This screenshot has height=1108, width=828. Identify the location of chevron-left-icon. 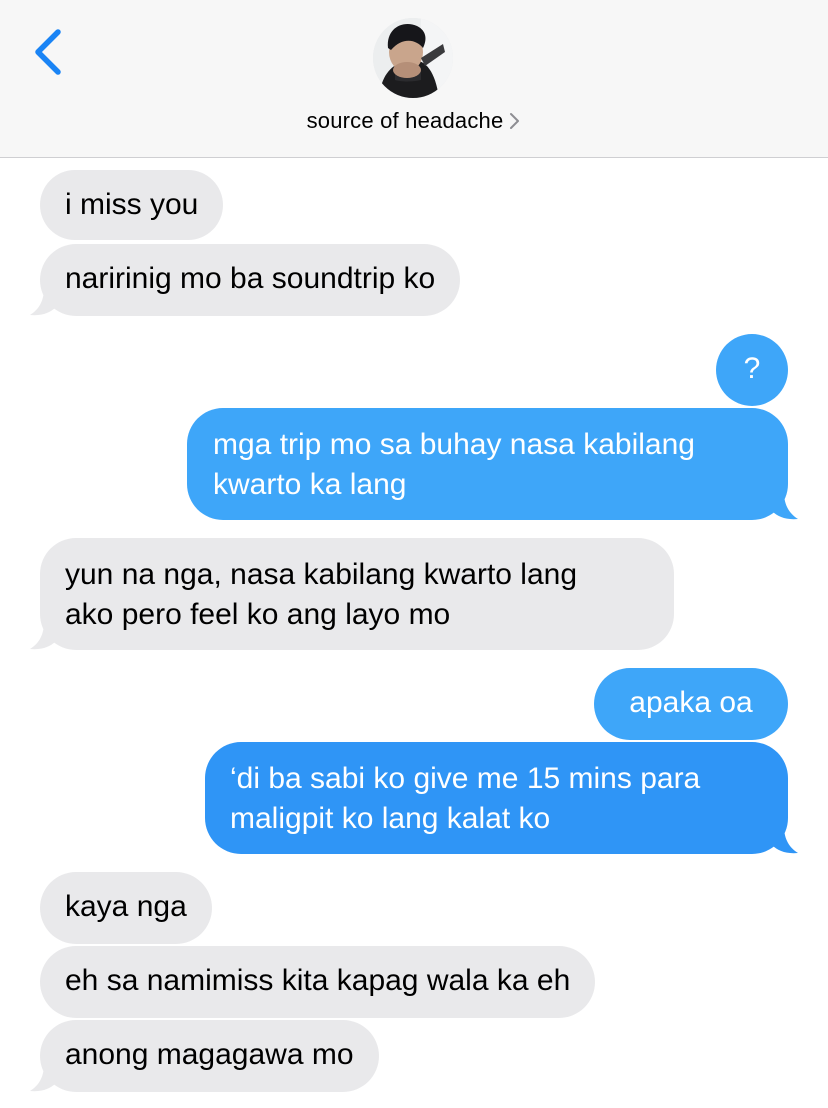
(48, 52).